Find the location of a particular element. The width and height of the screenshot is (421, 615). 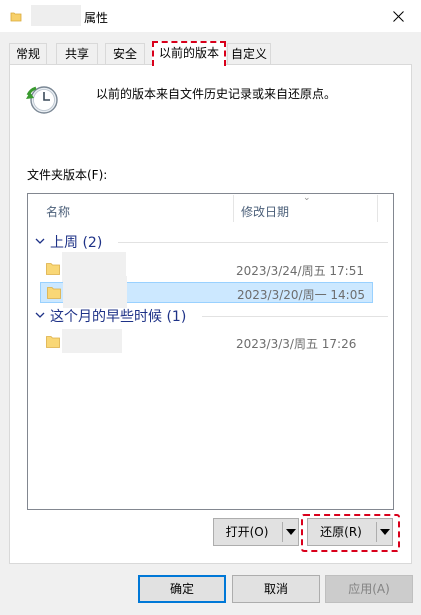

close-icon is located at coordinates (398, 16).